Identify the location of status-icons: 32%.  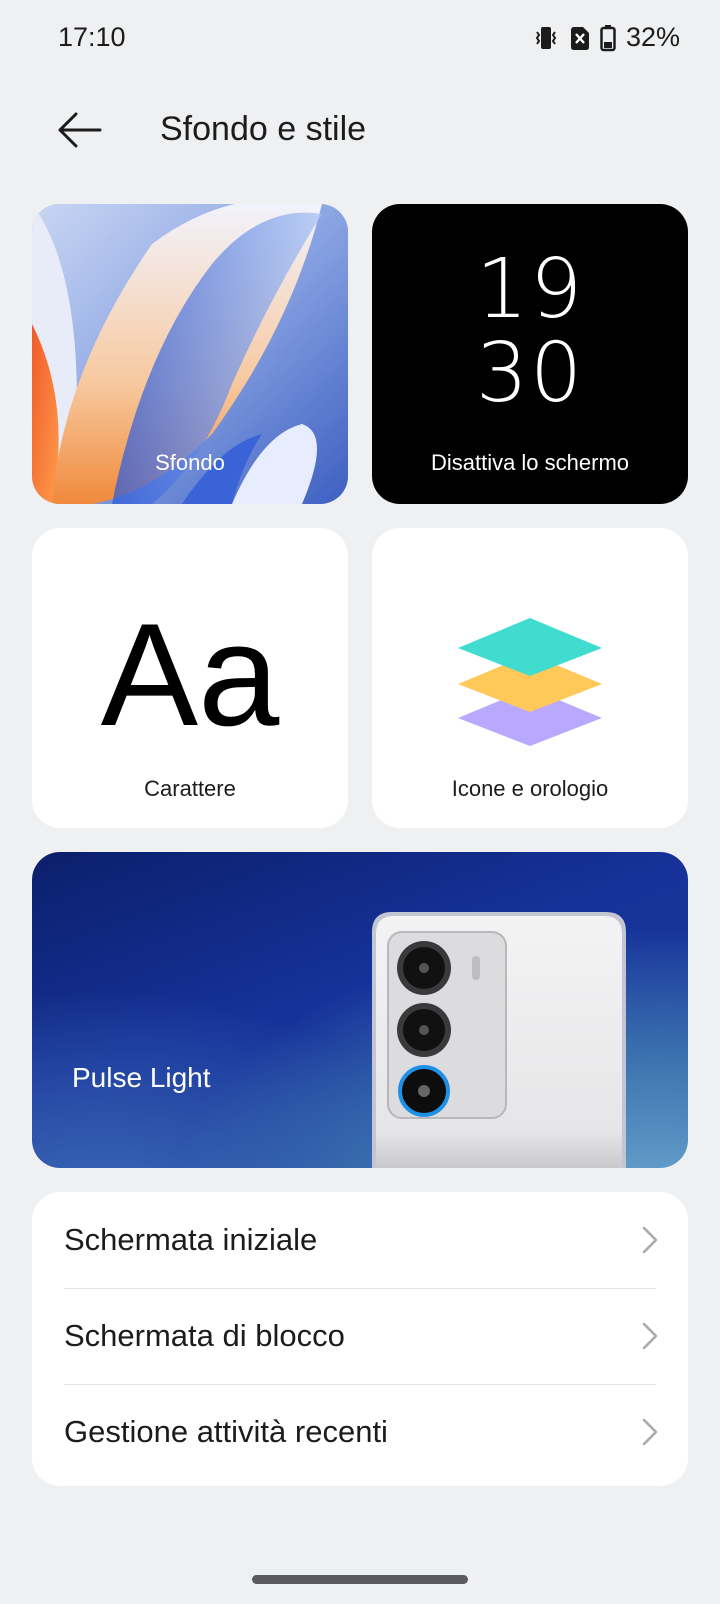
(606, 37).